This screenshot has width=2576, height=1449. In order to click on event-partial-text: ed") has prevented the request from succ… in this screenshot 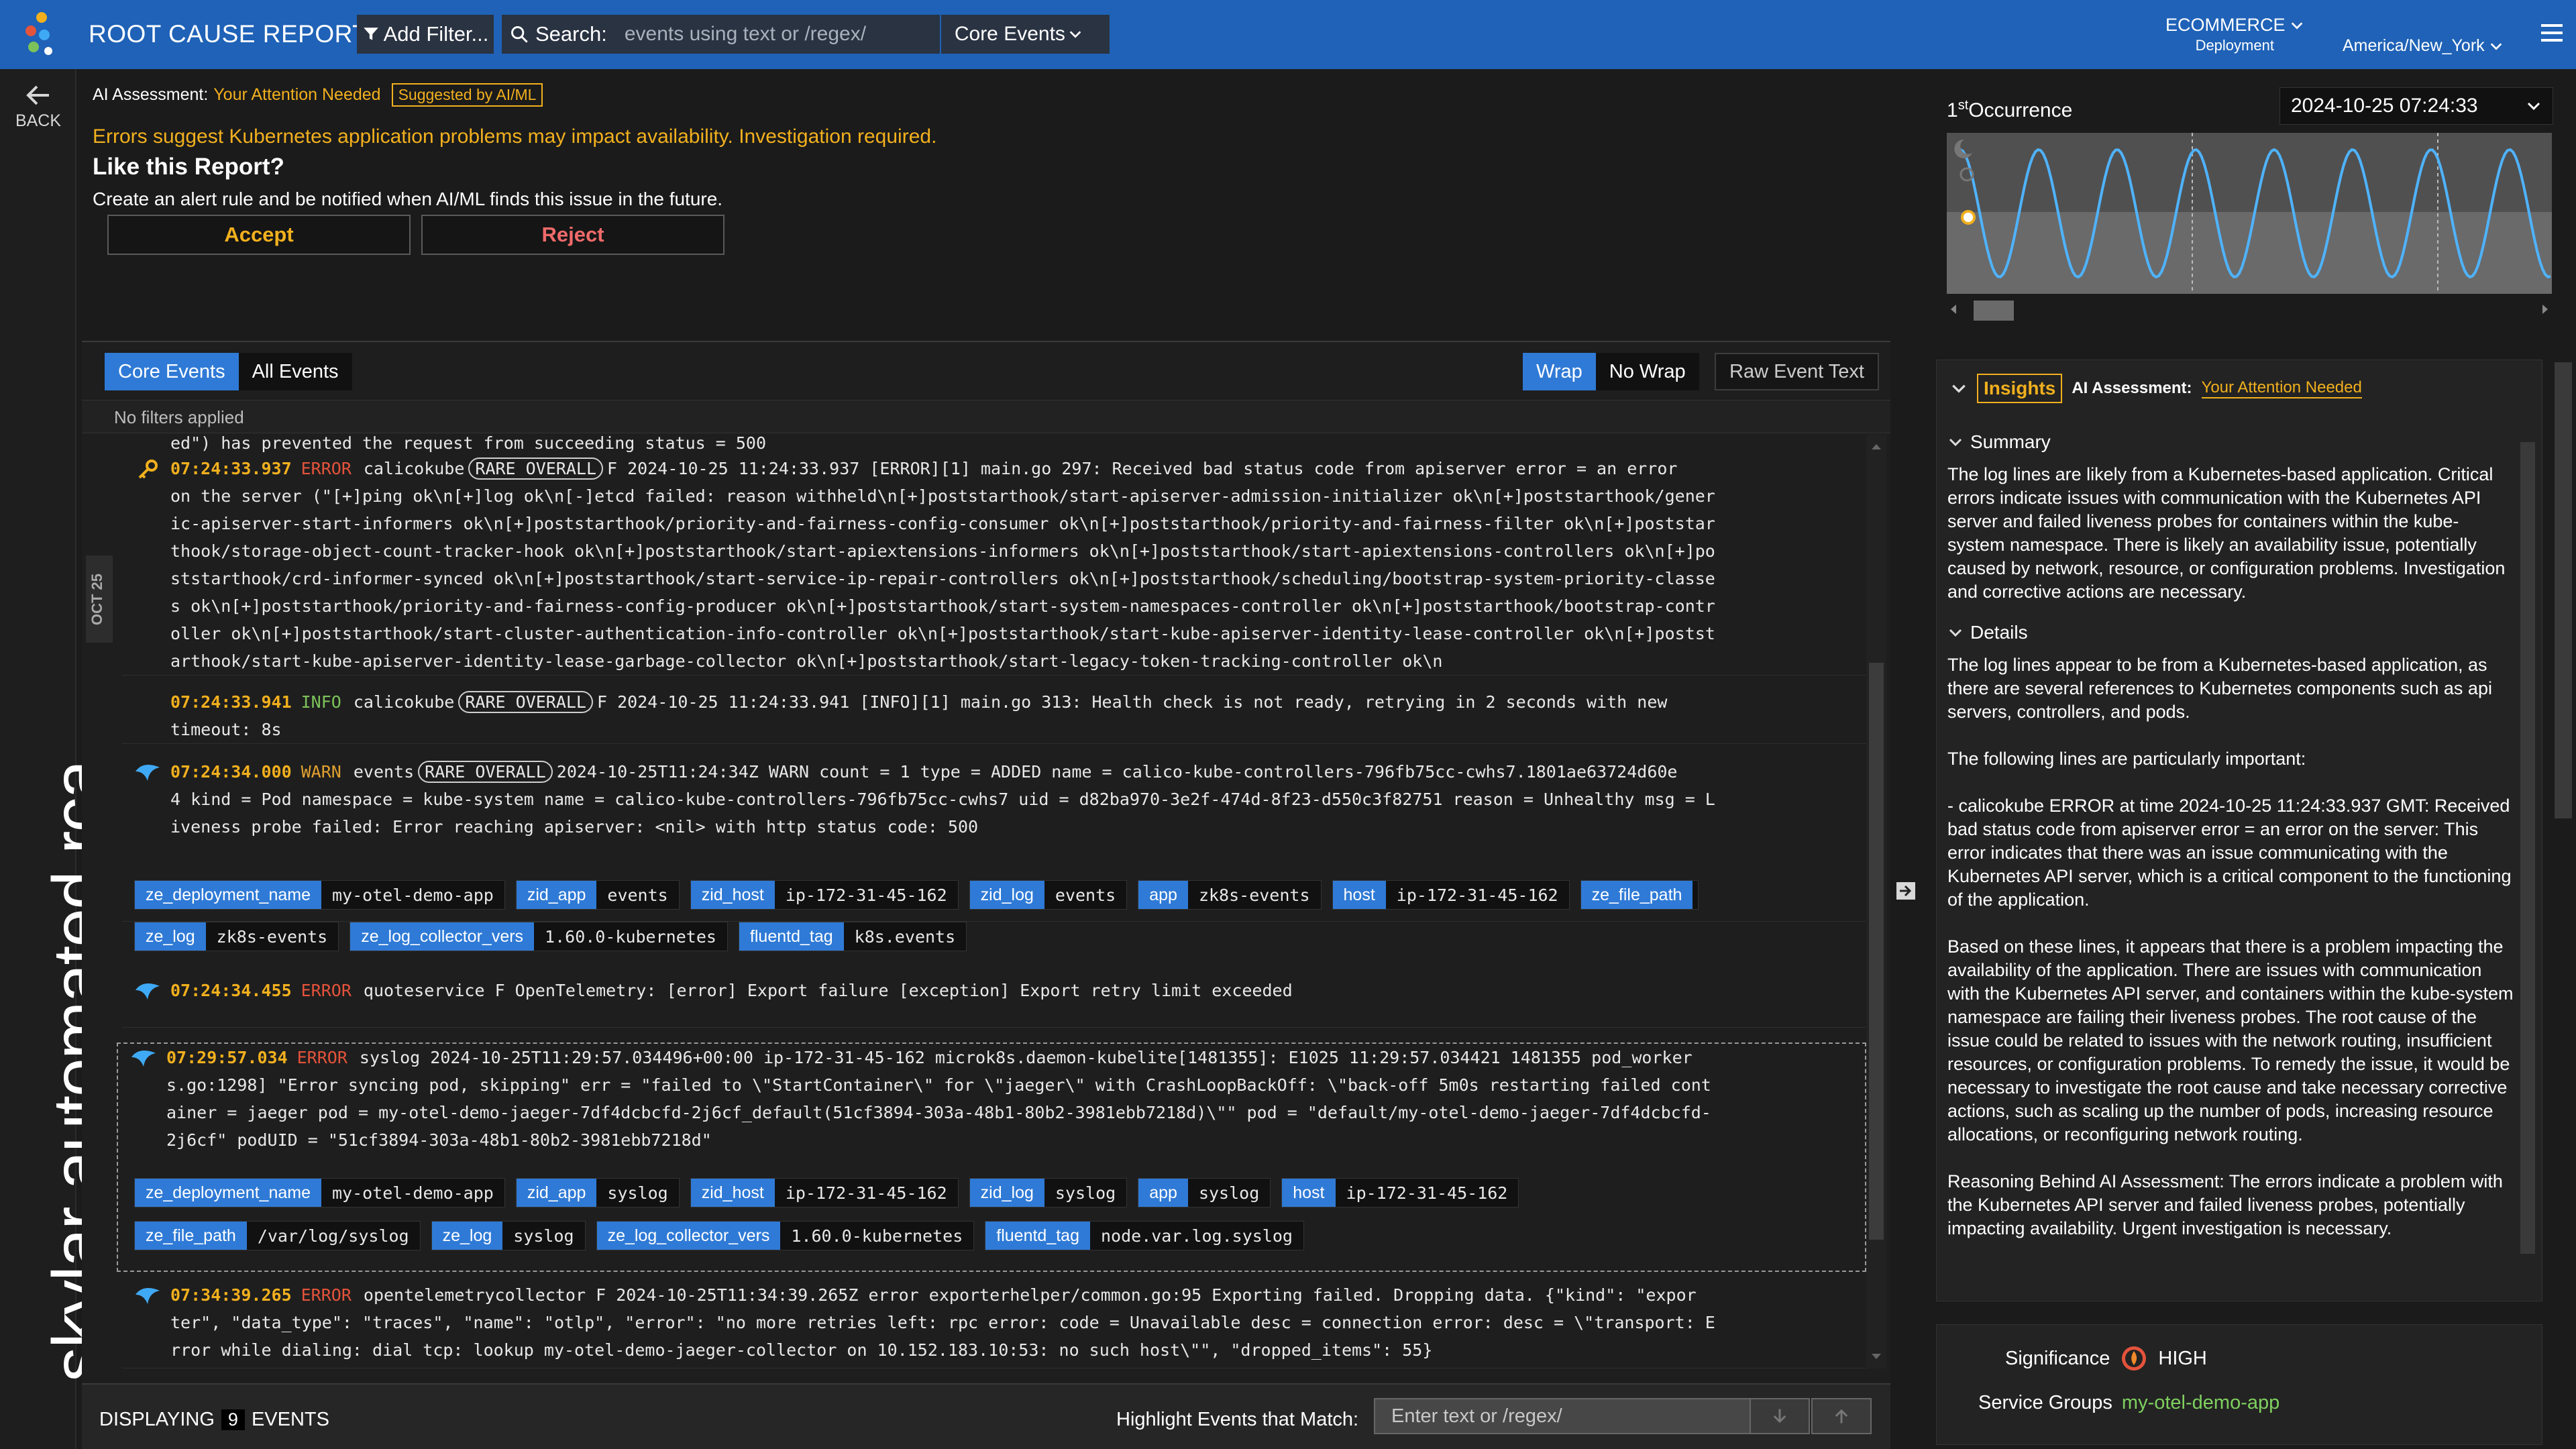, I will do `click(468, 444)`.